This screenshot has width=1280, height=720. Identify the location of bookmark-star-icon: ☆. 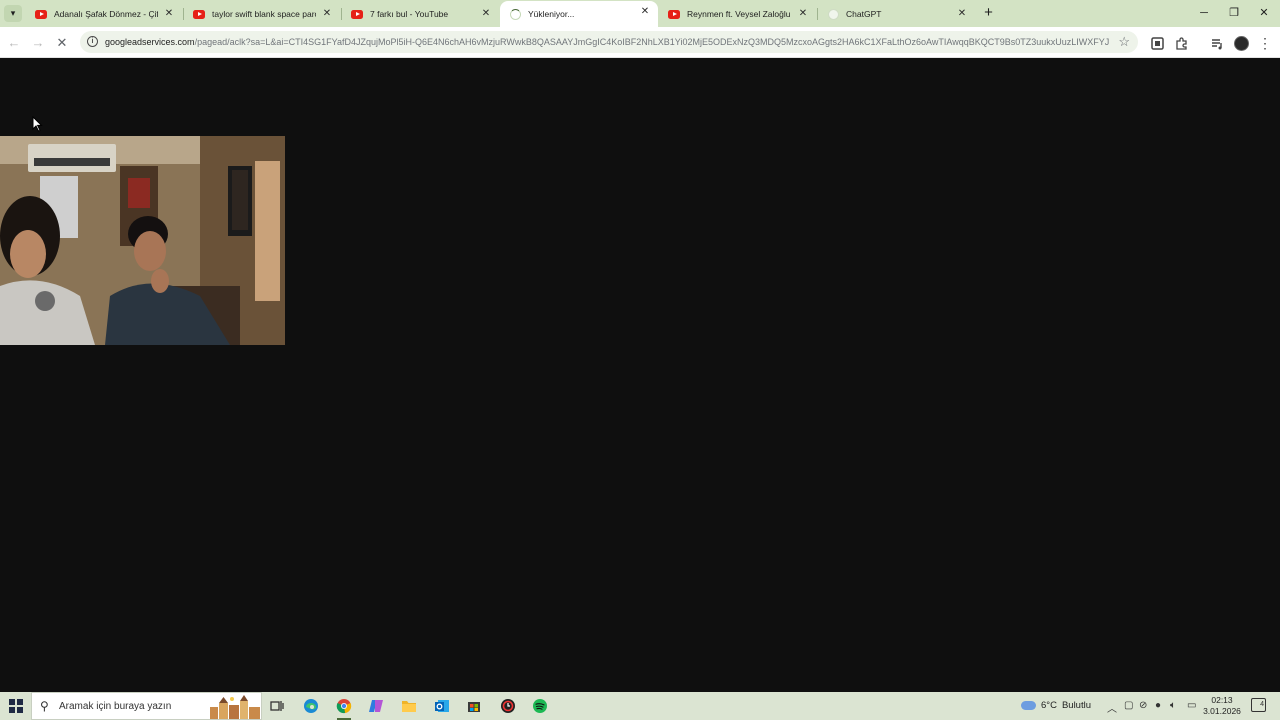
(1124, 42).